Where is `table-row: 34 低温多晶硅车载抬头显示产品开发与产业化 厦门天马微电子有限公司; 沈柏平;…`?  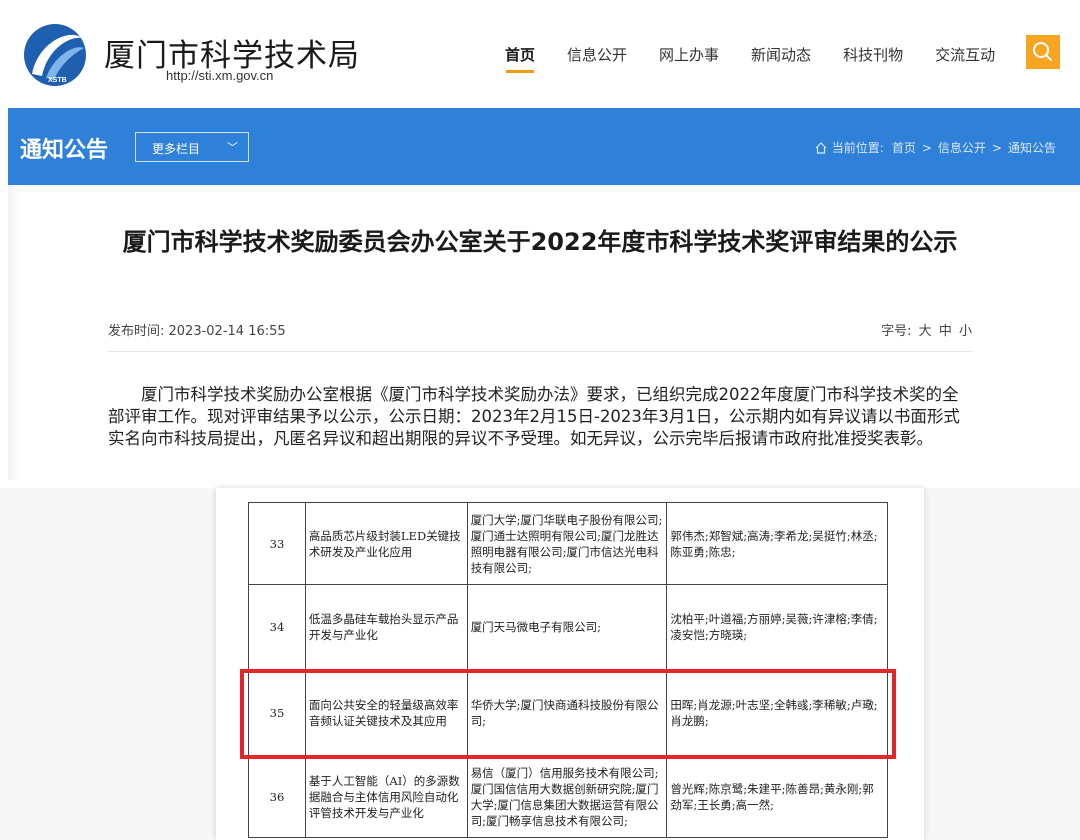
table-row: 34 低温多晶硅车载抬头显示产品开发与产业化 厦门天马微电子有限公司; 沈柏平;… is located at coordinates (568, 627).